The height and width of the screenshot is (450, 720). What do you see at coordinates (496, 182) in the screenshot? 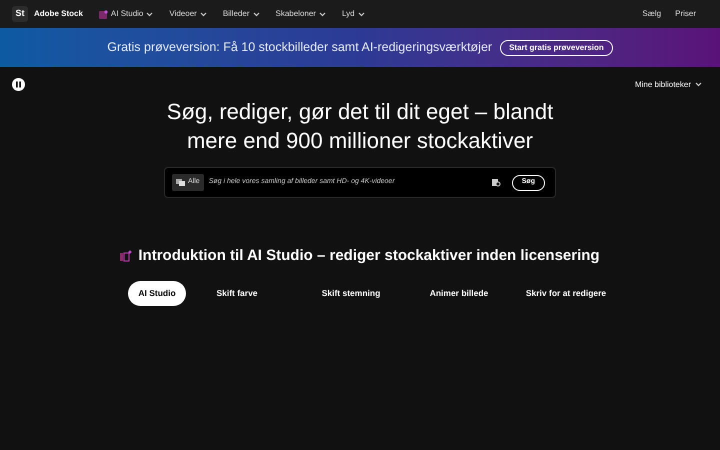
I see `visual-search-icon` at bounding box center [496, 182].